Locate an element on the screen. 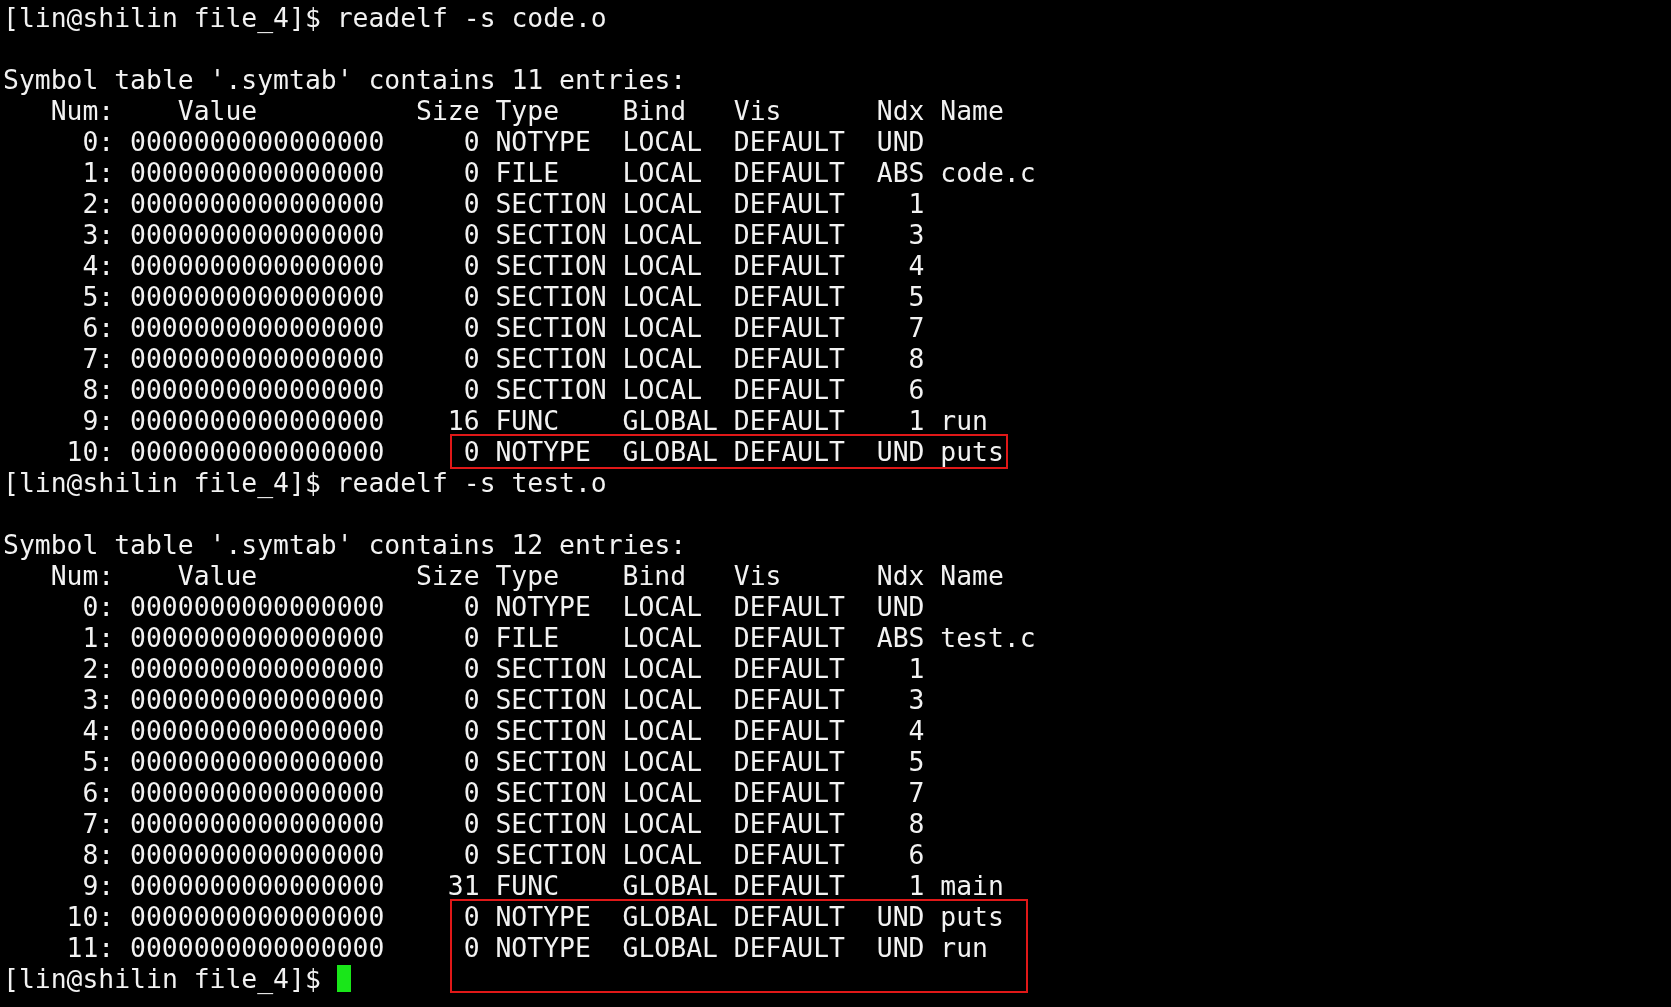 The image size is (1671, 1007). column-header: Ndx is located at coordinates (900, 575).